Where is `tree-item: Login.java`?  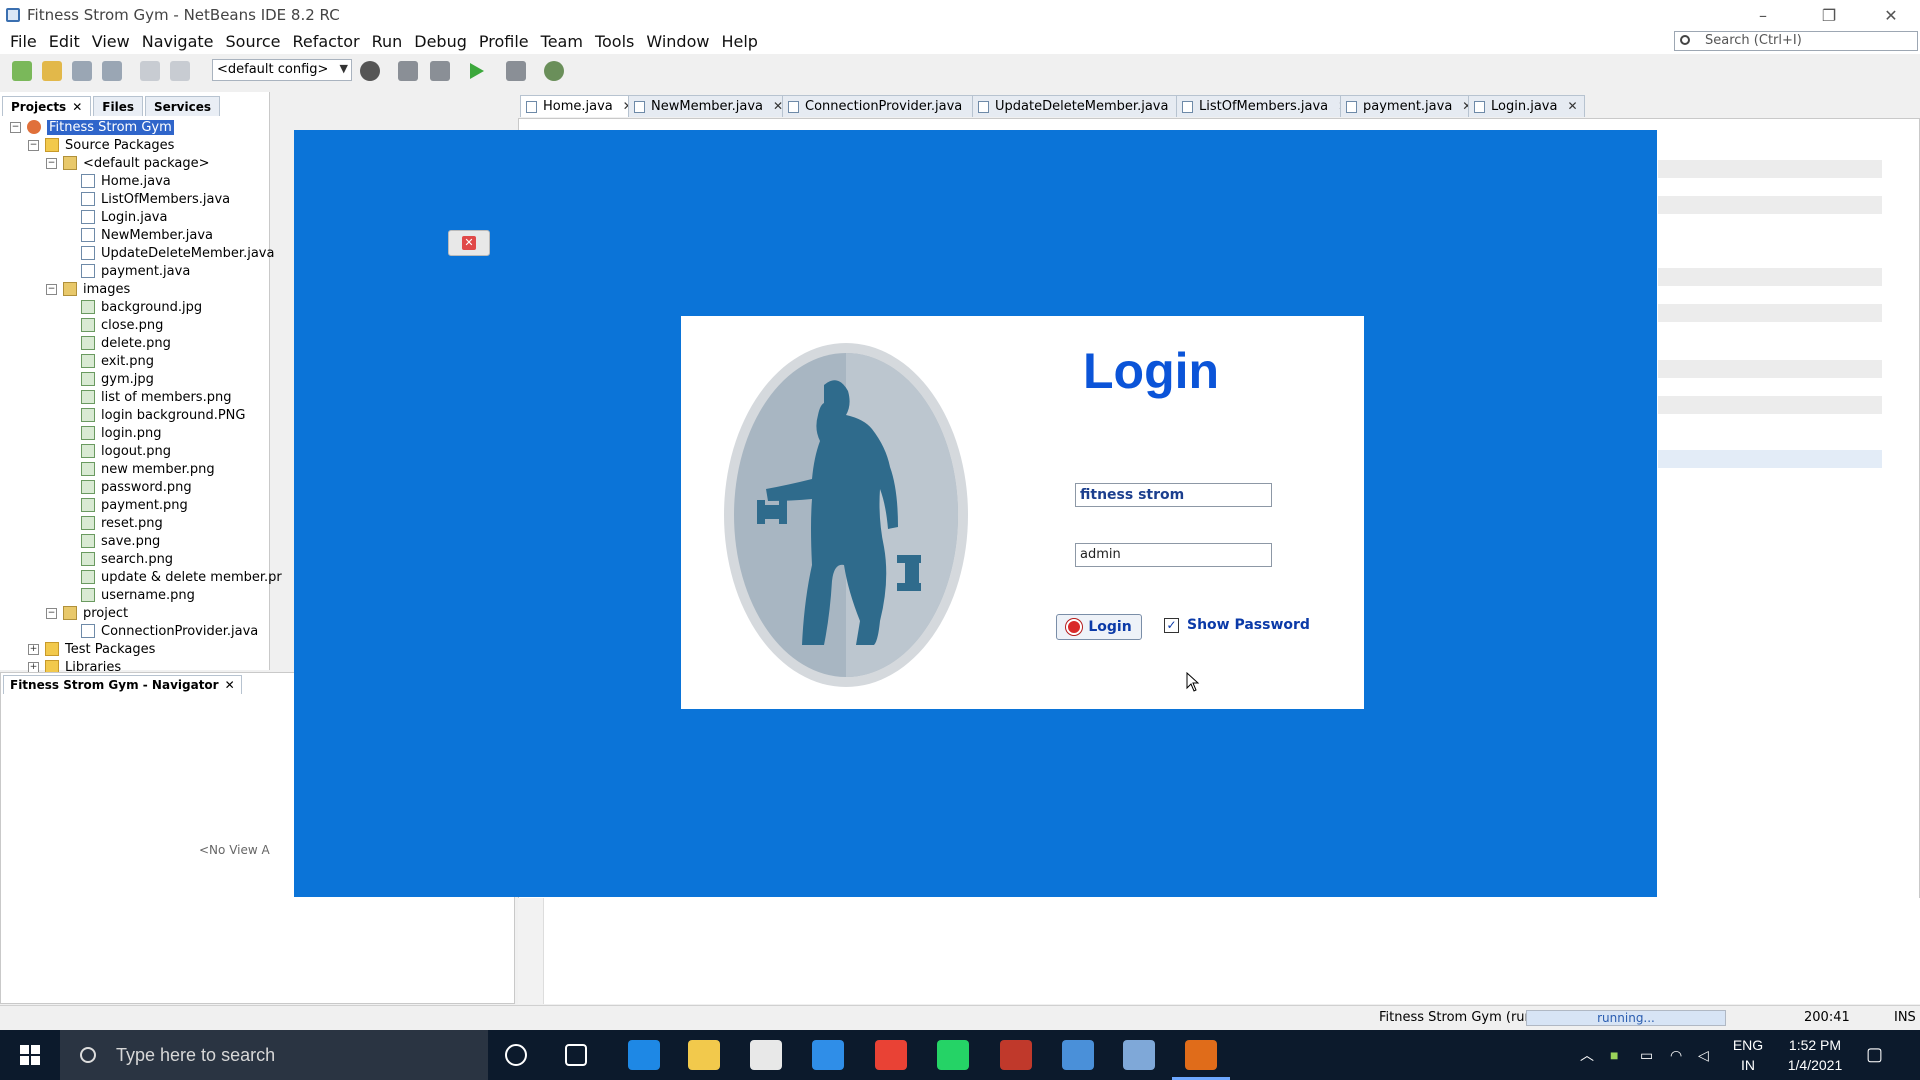
tree-item: Login.java is located at coordinates (115, 217).